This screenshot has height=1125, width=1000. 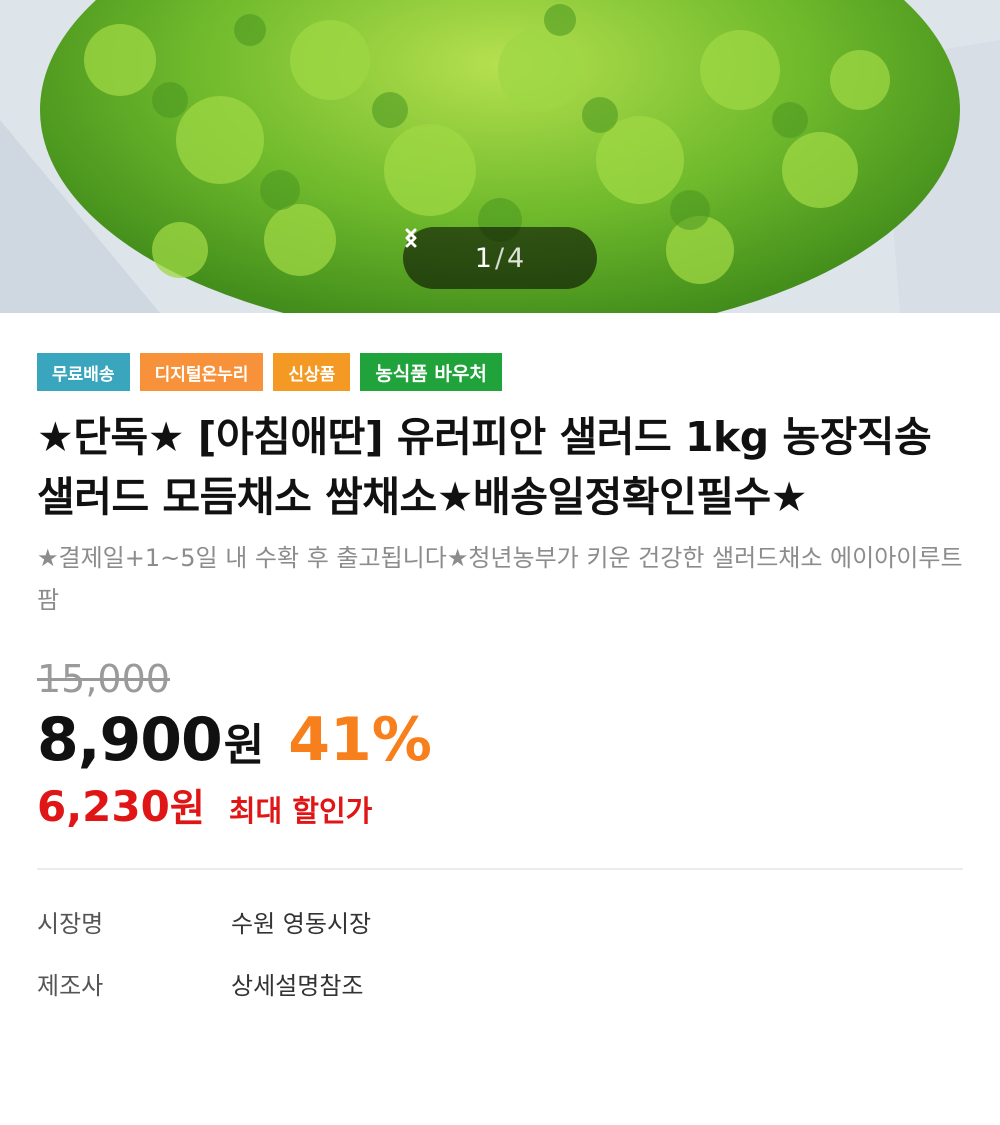 I want to click on original-price: 15,000, so click(x=103, y=679).